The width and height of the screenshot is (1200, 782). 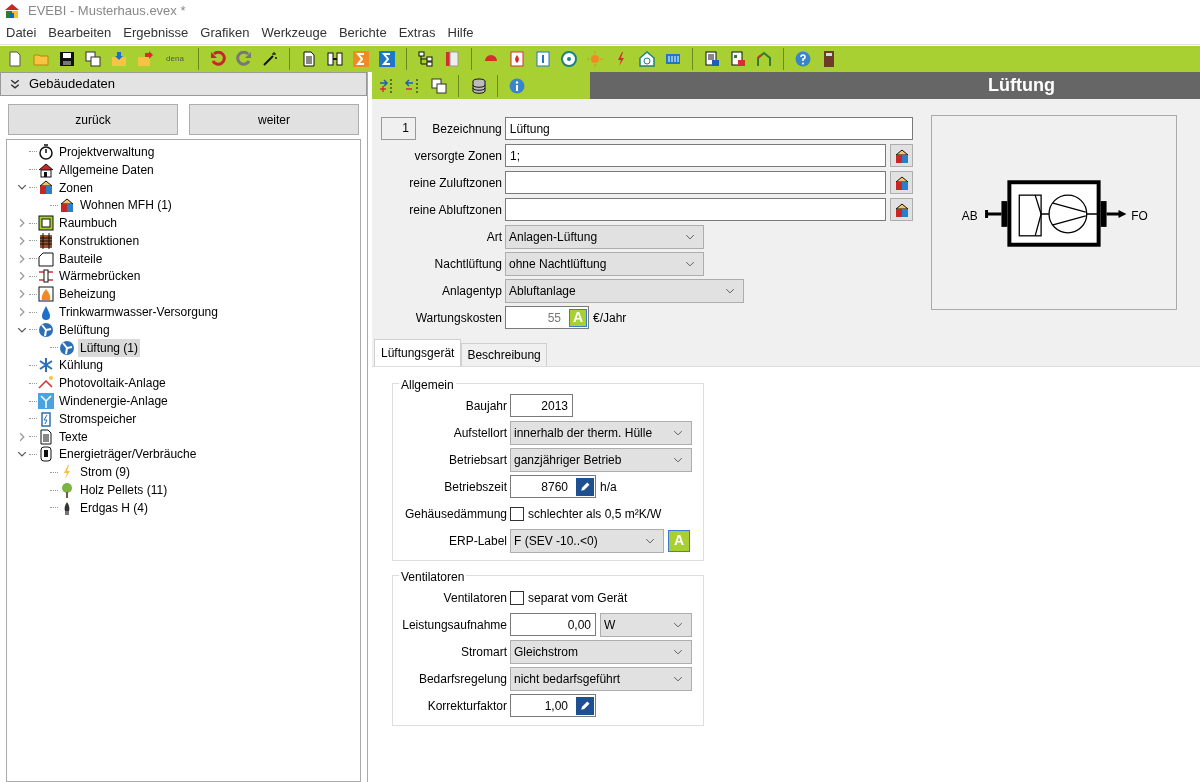 I want to click on tree-item: Konstruktionen, so click(x=99, y=240).